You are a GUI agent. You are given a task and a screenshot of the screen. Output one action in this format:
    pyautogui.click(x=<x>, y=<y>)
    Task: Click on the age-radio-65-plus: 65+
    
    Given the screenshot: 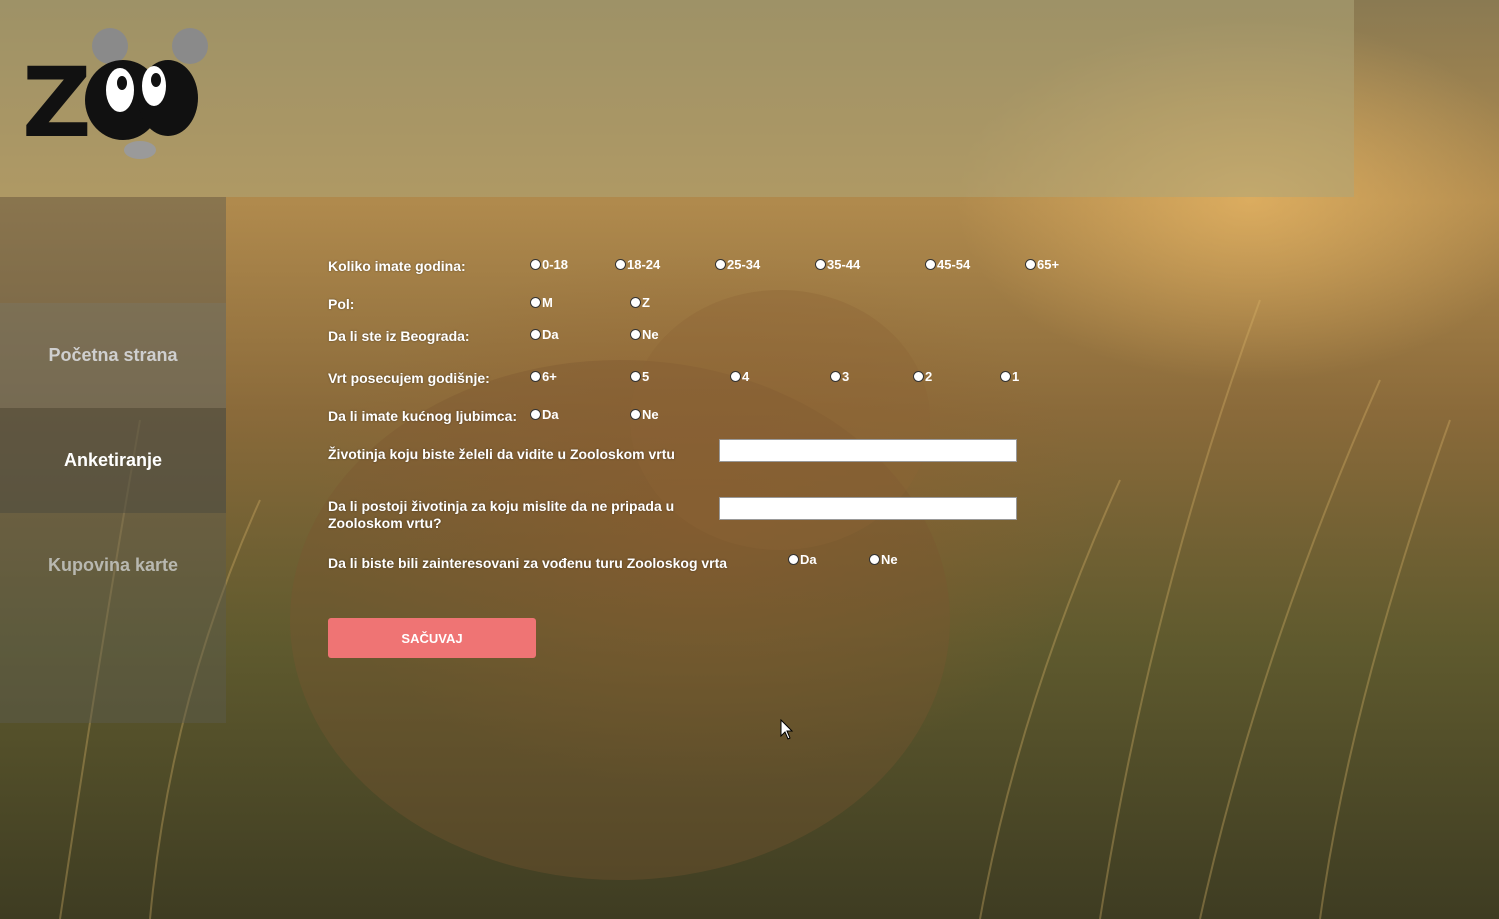 What is the action you would take?
    pyautogui.click(x=1042, y=264)
    